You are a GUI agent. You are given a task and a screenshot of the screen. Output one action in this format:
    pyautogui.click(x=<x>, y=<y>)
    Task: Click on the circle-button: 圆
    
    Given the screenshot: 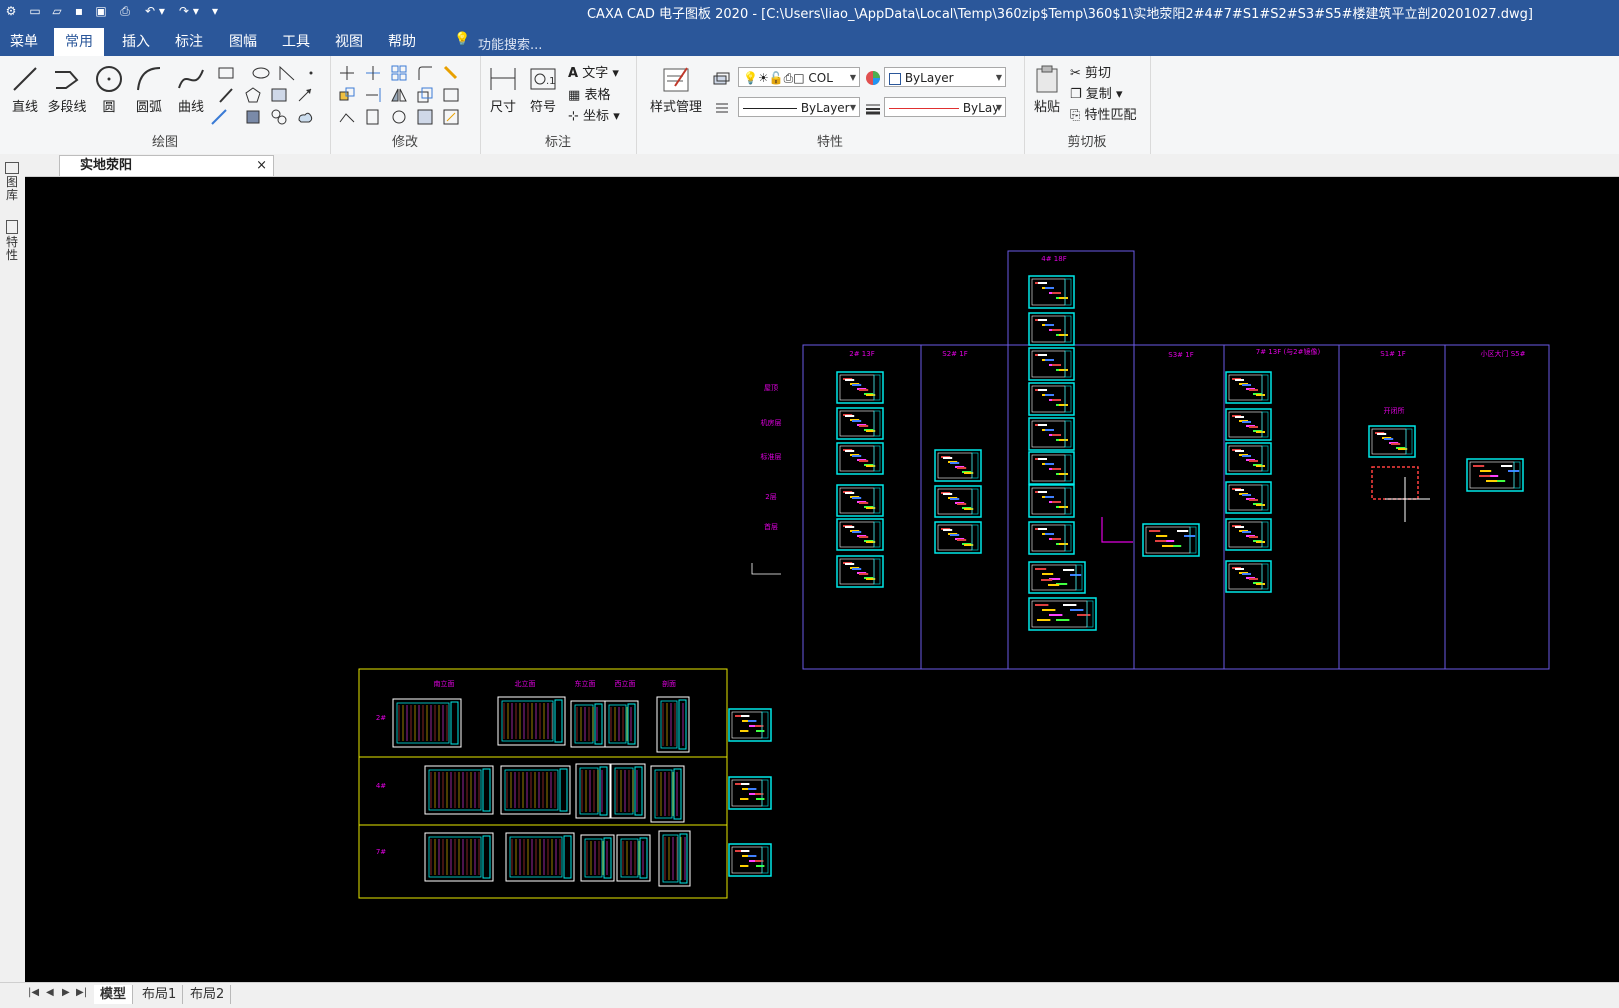 What is the action you would take?
    pyautogui.click(x=109, y=89)
    